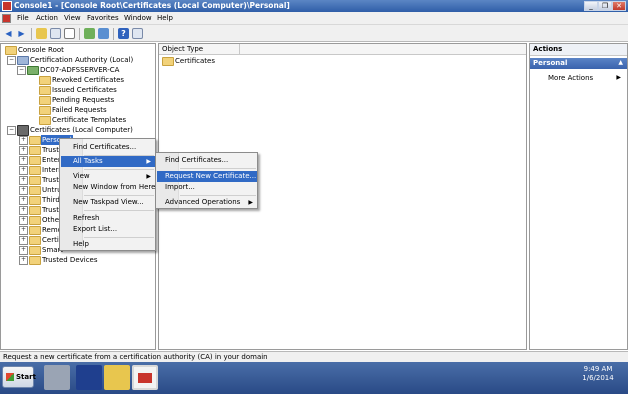 This screenshot has height=394, width=628. What do you see at coordinates (550, 63) in the screenshot?
I see `actions-section-label: Personal` at bounding box center [550, 63].